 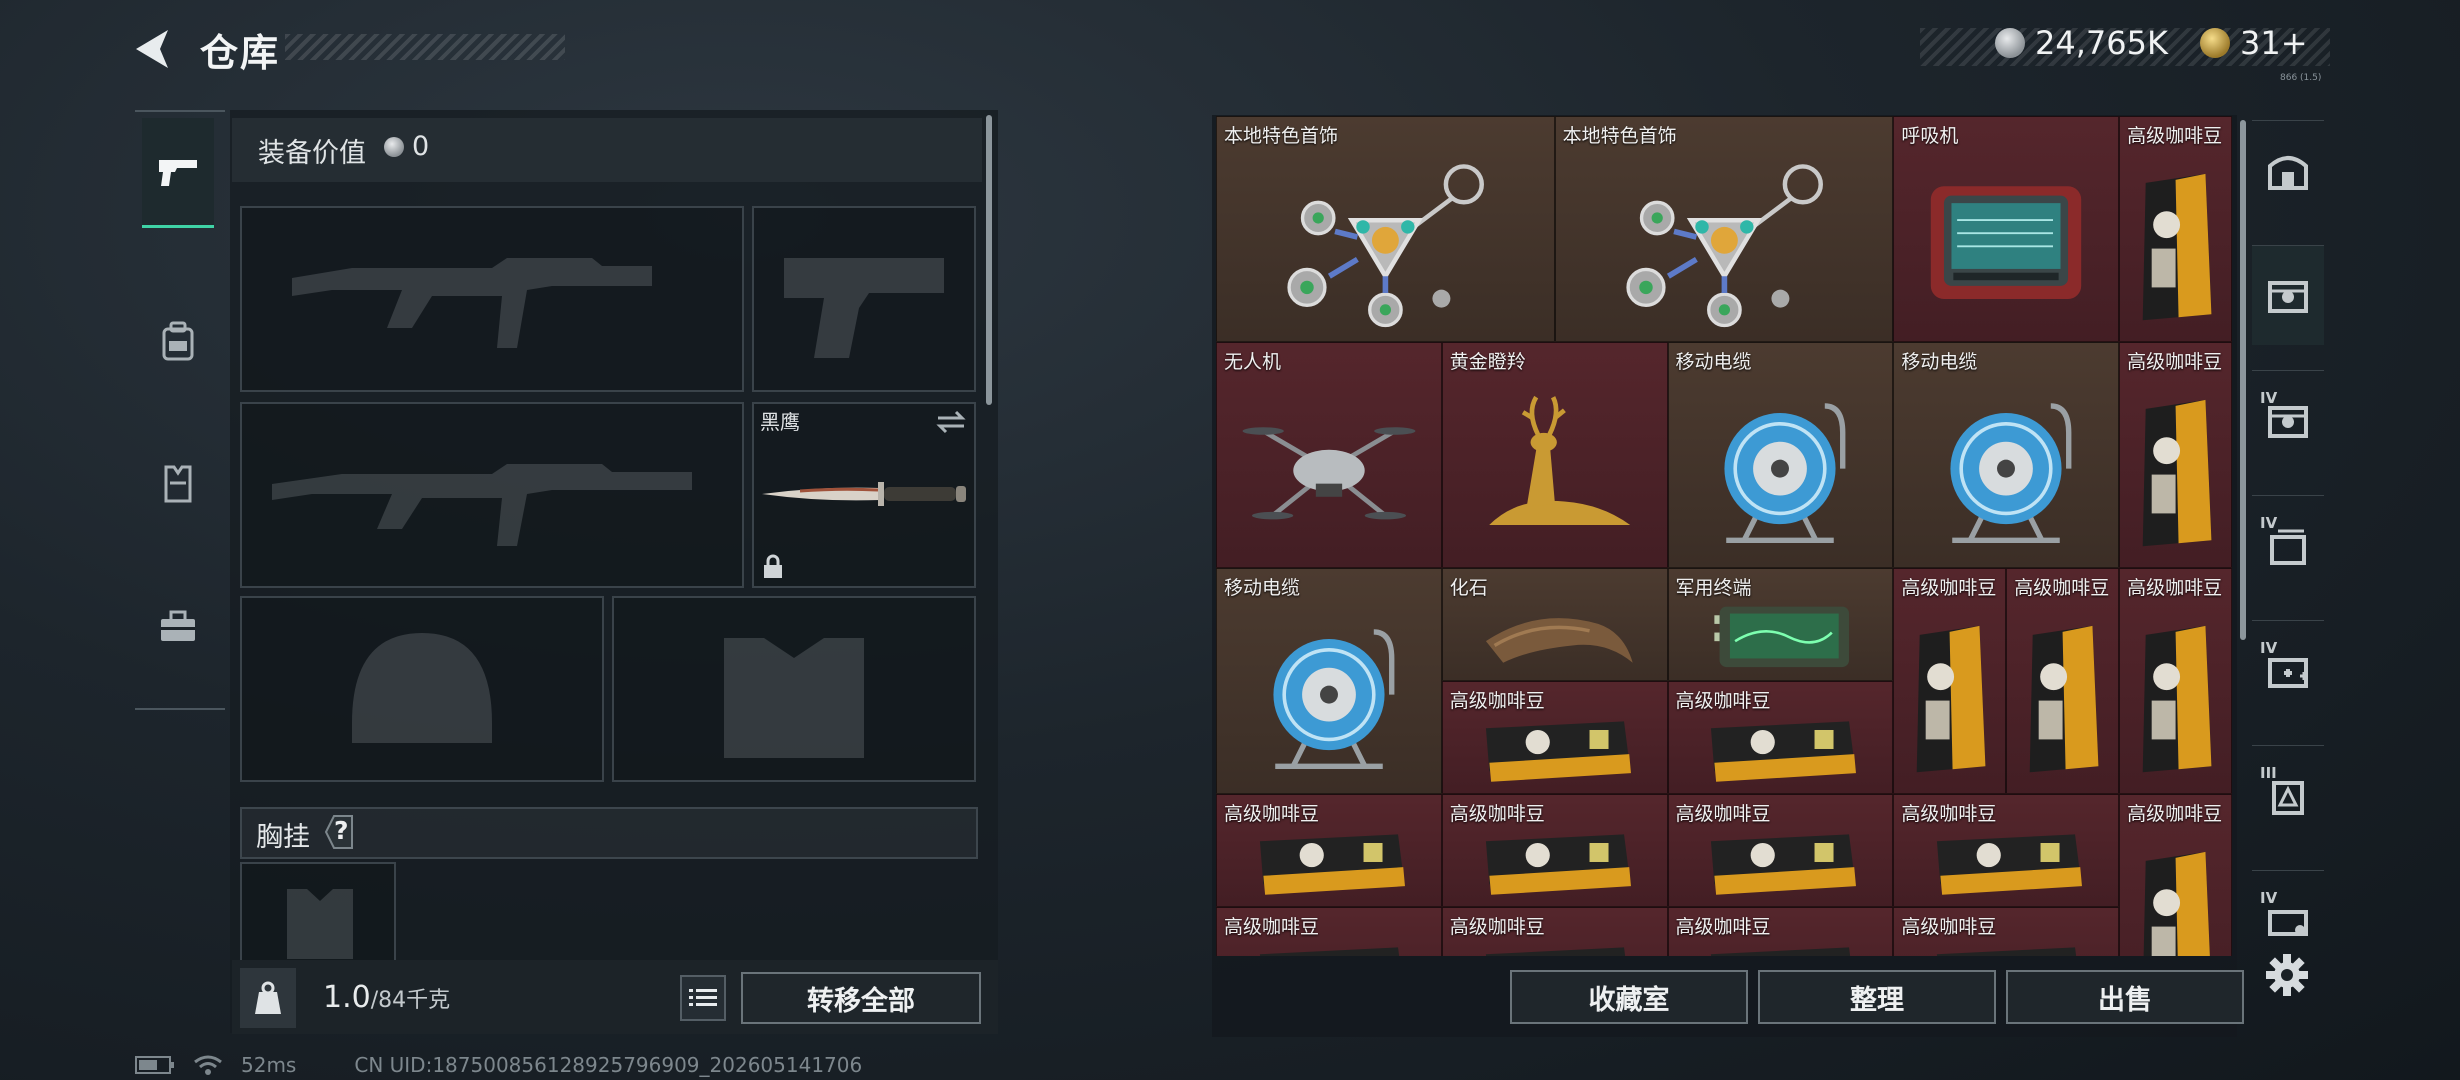 I want to click on sell-button: 出售, so click(x=2125, y=997).